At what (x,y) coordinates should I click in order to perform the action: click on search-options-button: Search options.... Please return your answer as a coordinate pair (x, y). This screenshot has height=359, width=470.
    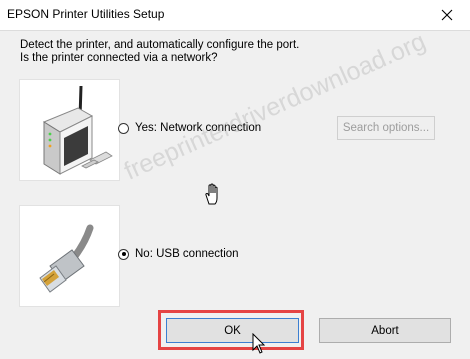
    Looking at the image, I should click on (386, 128).